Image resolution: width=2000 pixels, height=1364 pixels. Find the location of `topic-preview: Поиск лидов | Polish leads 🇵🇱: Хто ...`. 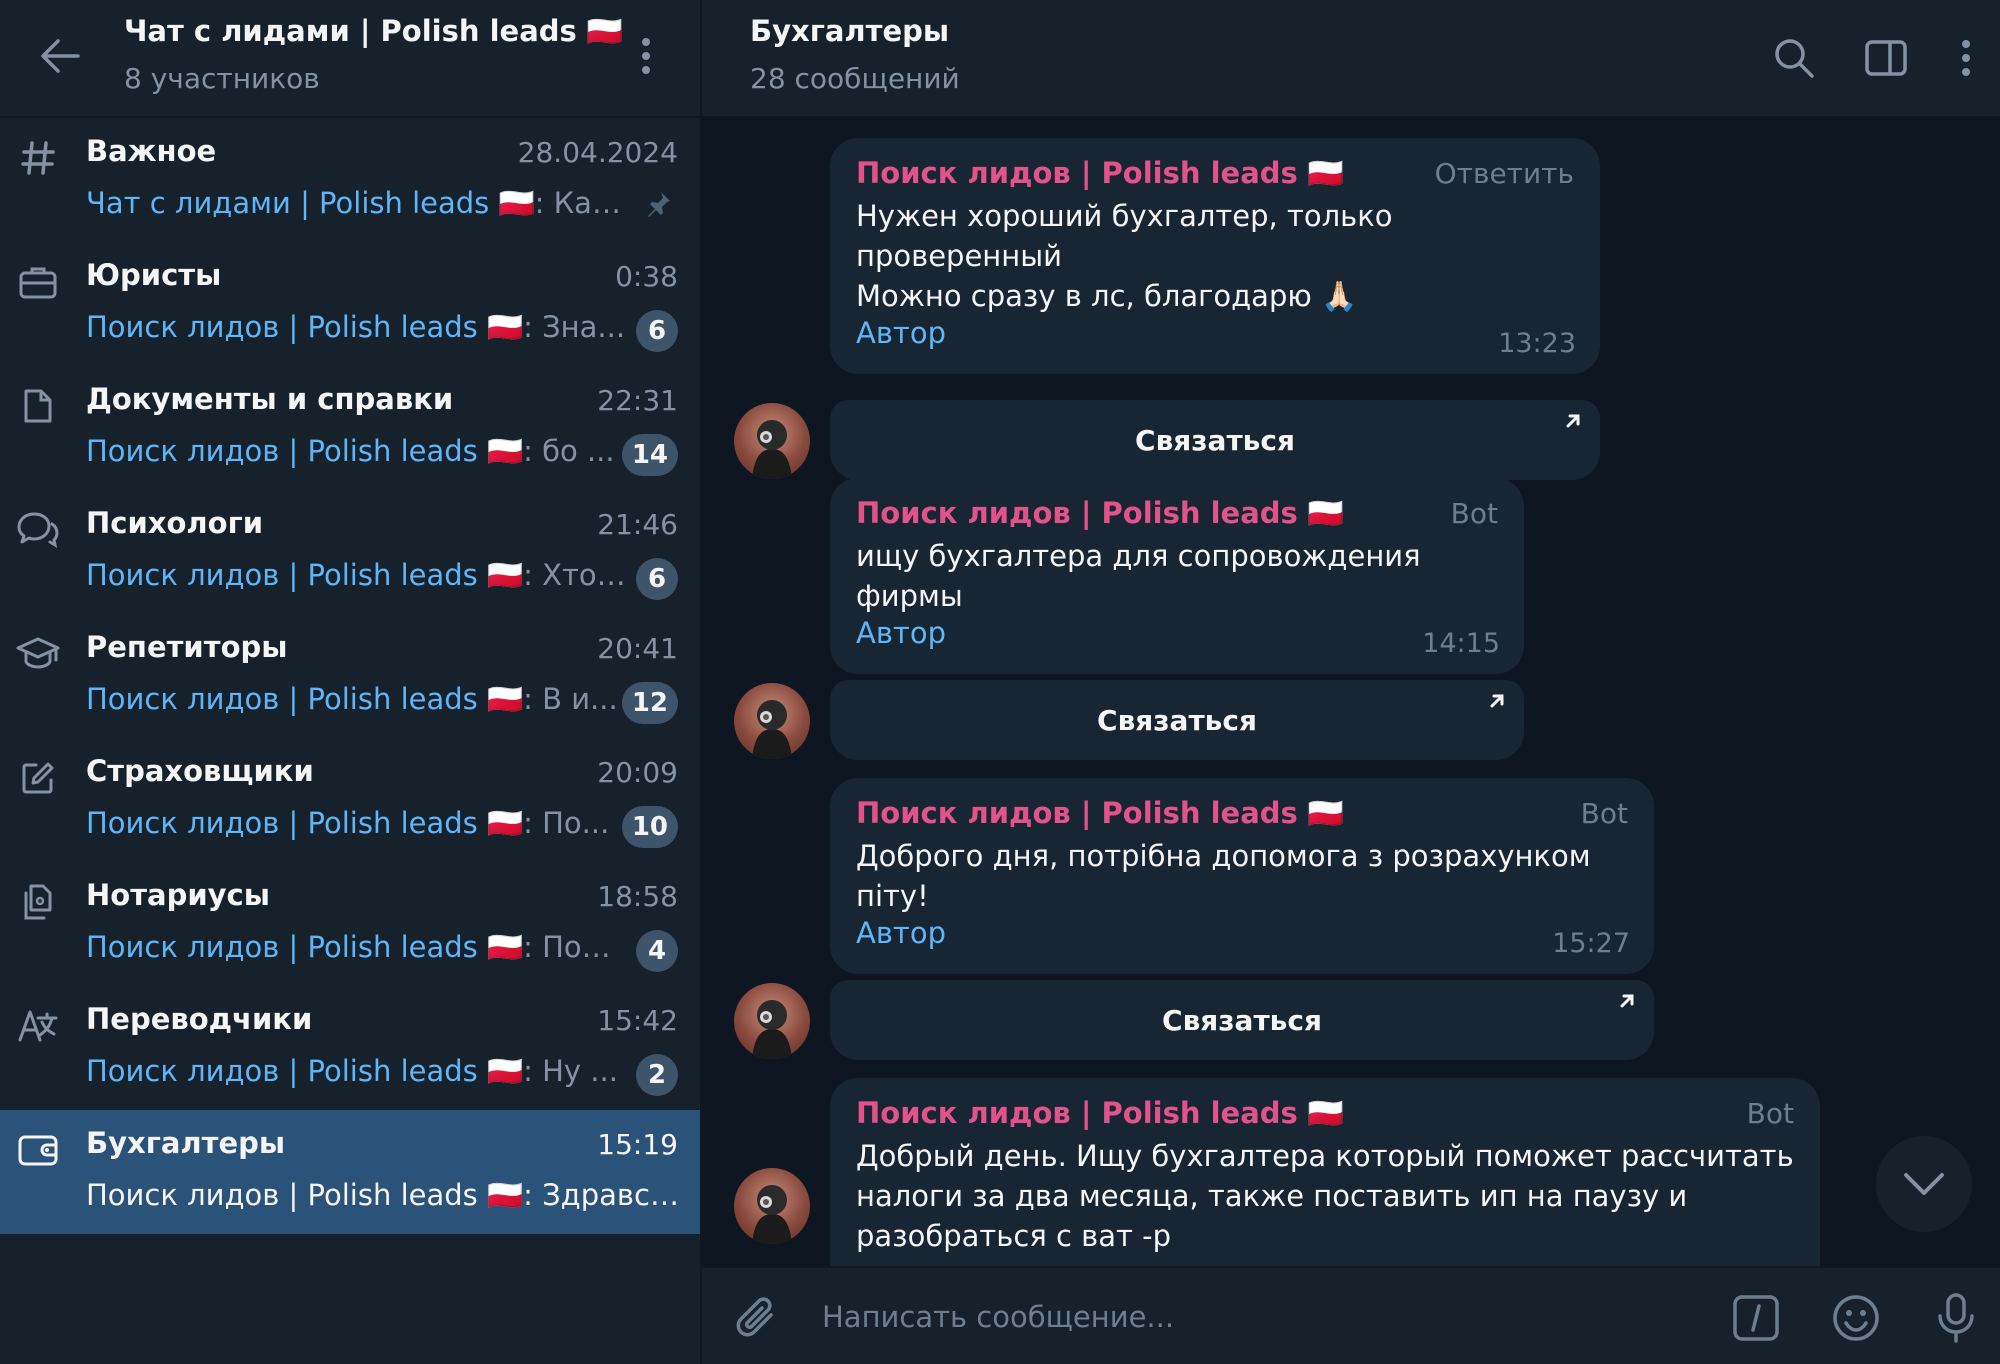

topic-preview: Поиск лидов | Polish leads 🇵🇱: Хто ... is located at coordinates (356, 575).